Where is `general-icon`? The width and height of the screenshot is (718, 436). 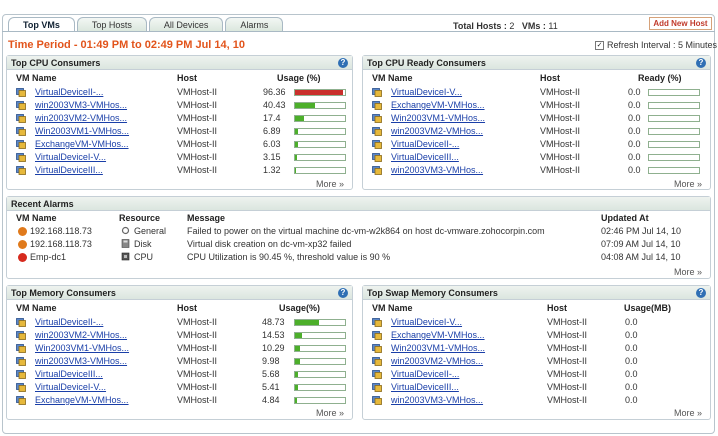 general-icon is located at coordinates (125, 231).